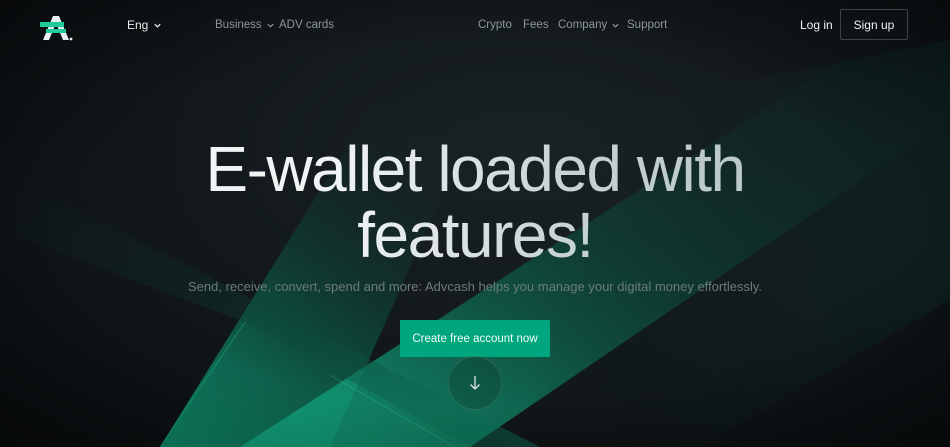  What do you see at coordinates (475, 169) in the screenshot?
I see `hero-title-line-1: E-wallet loaded with` at bounding box center [475, 169].